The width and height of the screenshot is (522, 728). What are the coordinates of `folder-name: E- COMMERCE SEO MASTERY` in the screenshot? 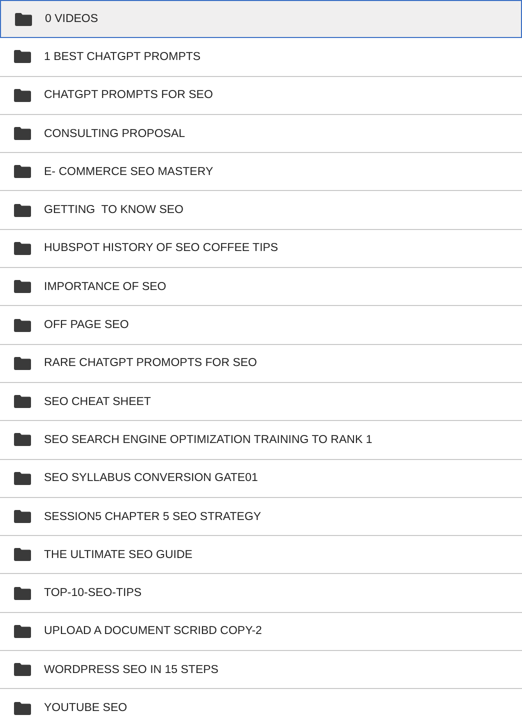 It's located at (129, 172).